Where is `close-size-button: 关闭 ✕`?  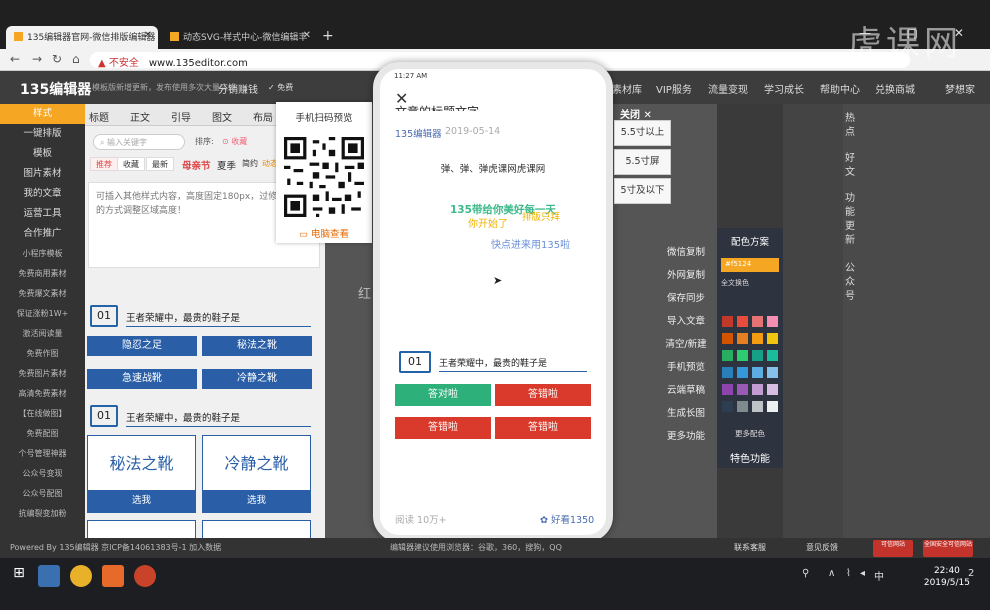
close-size-button: 关闭 ✕ is located at coordinates (636, 113).